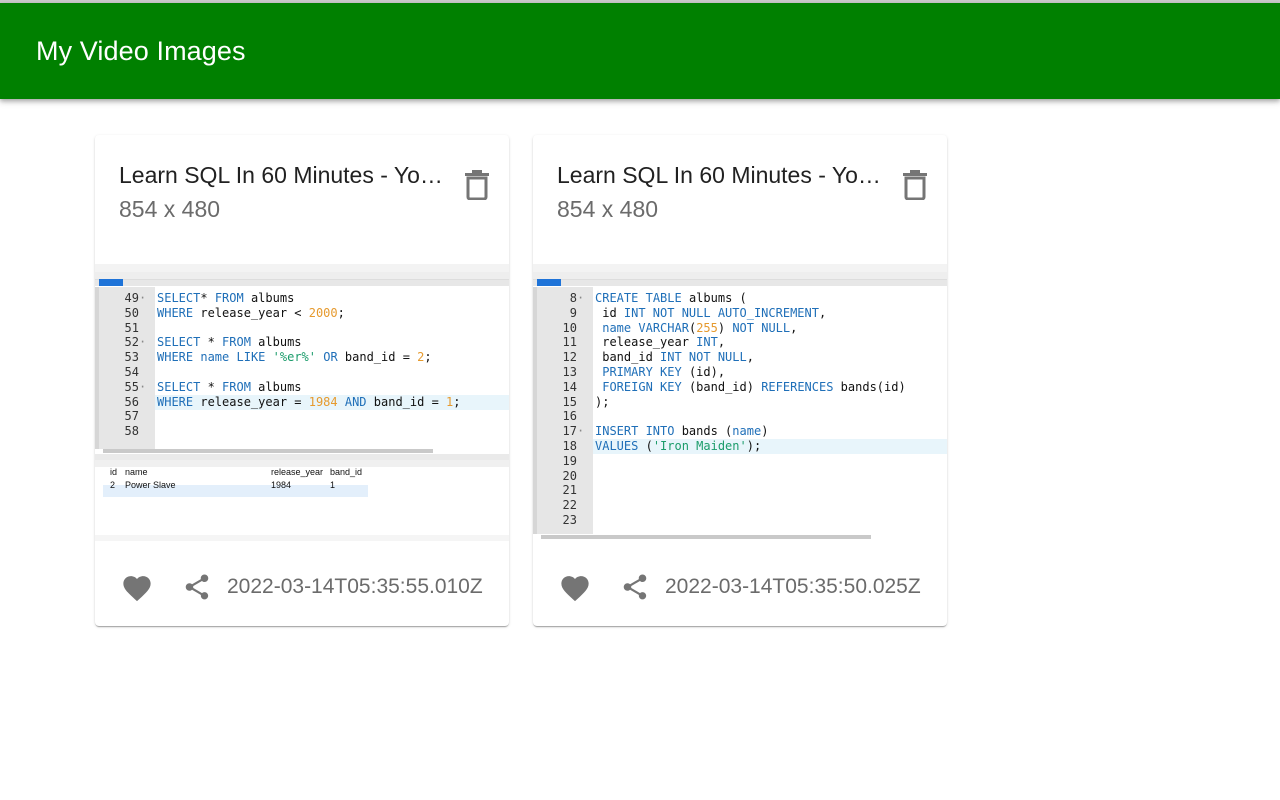 This screenshot has width=1280, height=800. Describe the element at coordinates (700, 327) in the screenshot. I see `thumb-code-line: name VARCHAR(255) NOT NULL,` at that location.